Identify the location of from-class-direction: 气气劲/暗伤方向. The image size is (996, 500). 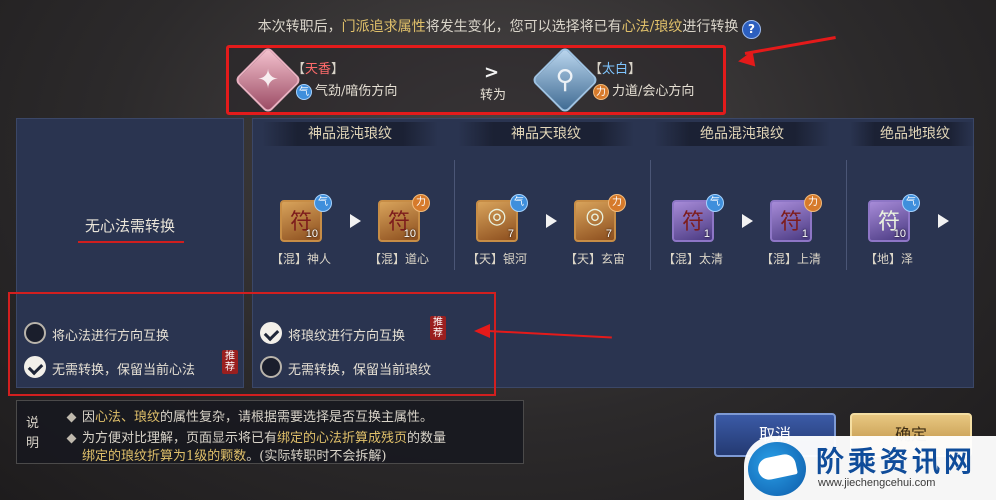
(346, 90).